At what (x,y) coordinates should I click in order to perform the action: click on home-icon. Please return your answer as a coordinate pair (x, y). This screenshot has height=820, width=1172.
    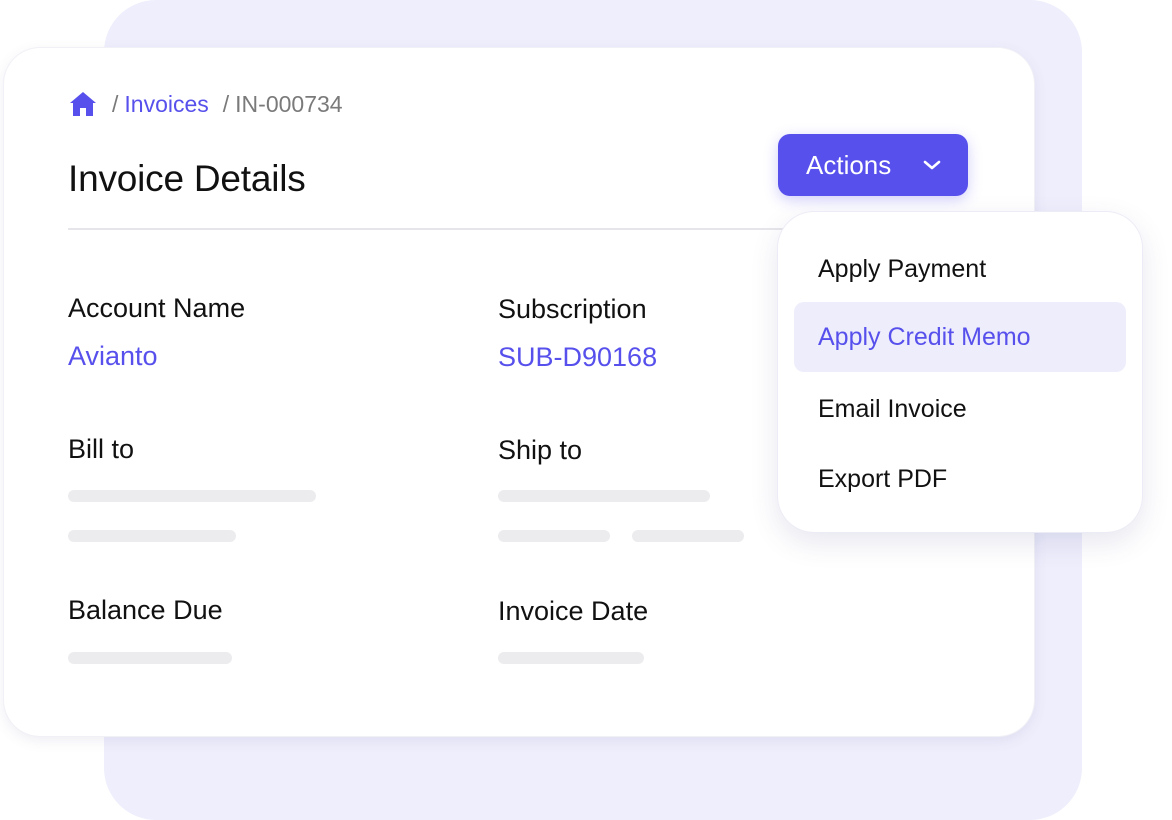
    Looking at the image, I should click on (83, 104).